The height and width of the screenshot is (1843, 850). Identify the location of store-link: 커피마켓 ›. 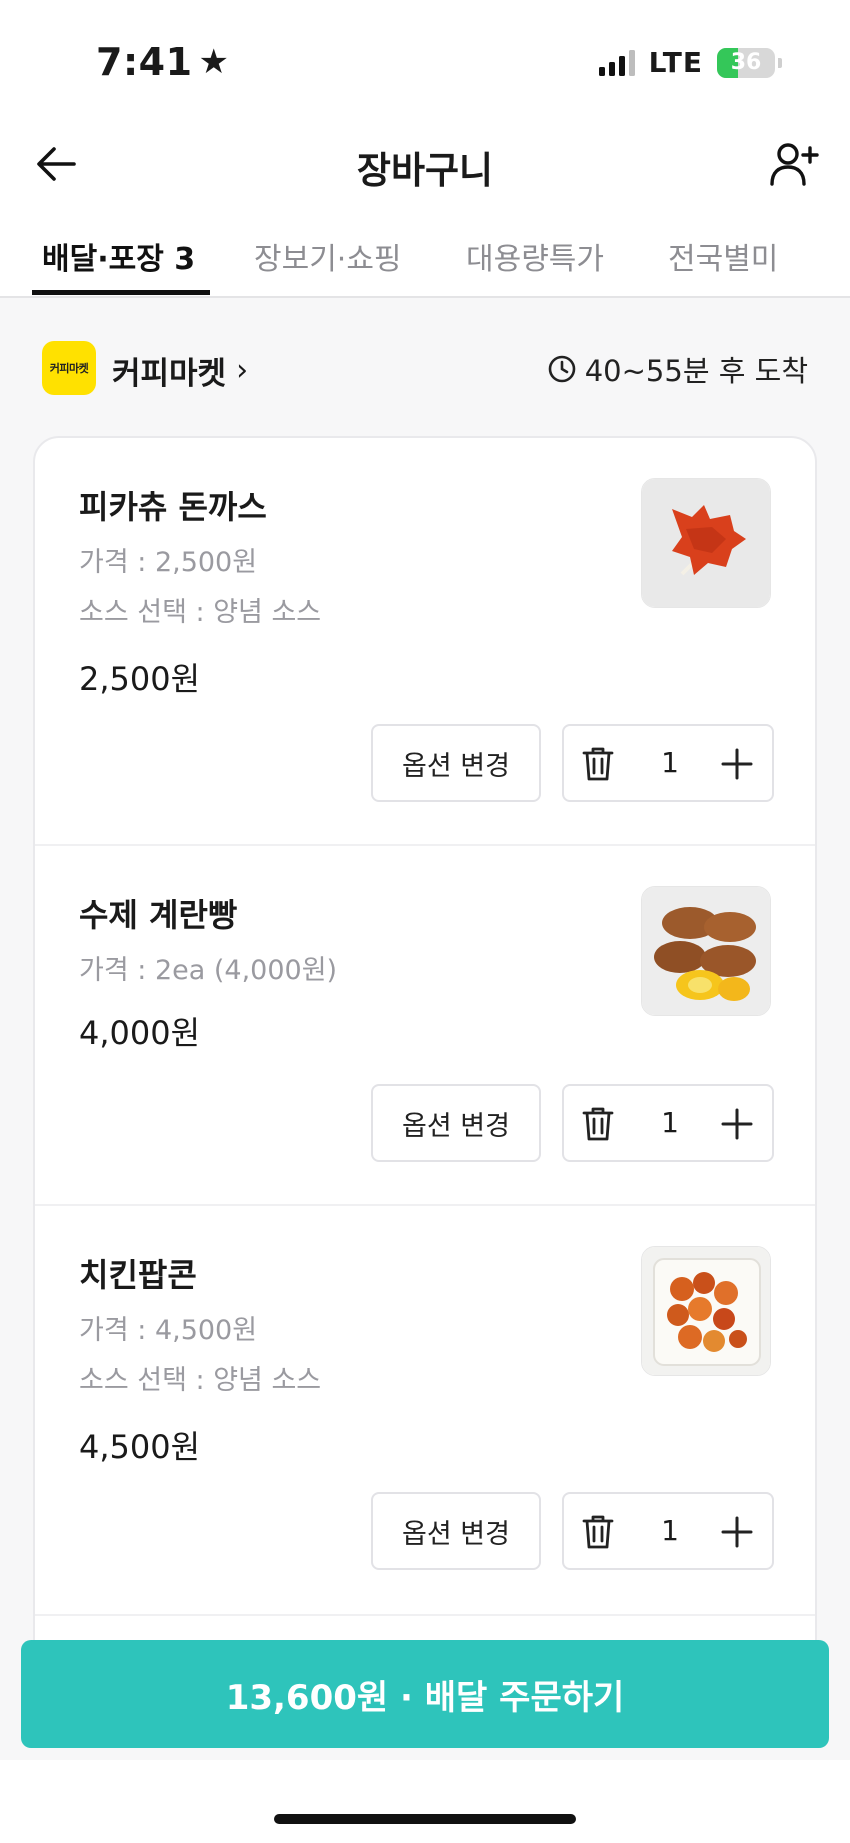
(180, 370).